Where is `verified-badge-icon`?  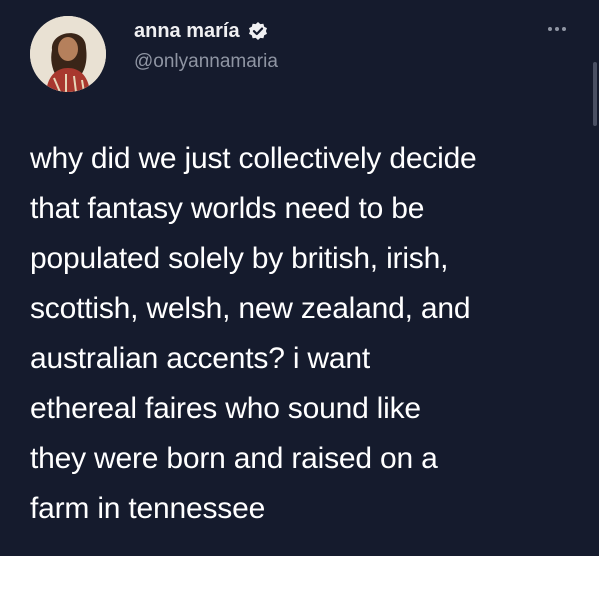 verified-badge-icon is located at coordinates (258, 31).